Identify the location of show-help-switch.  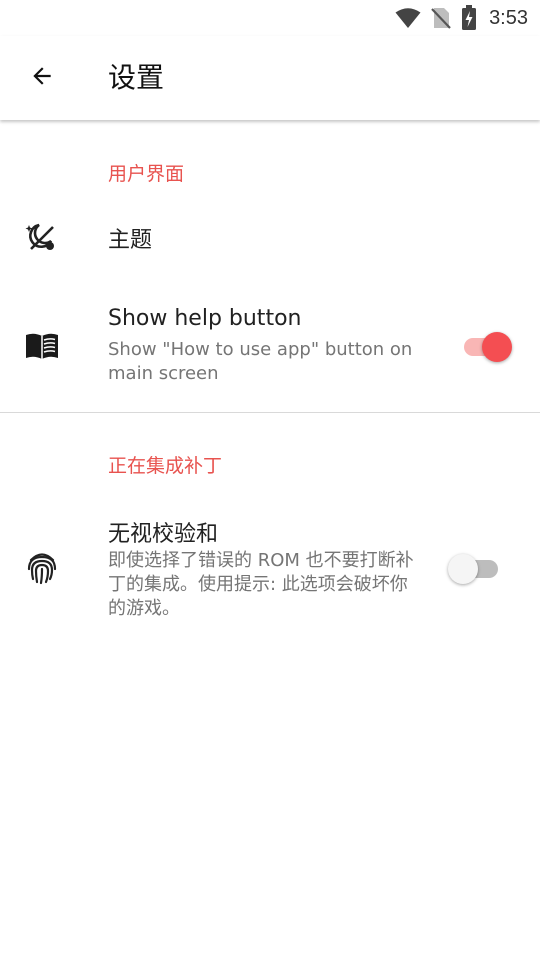
(487, 345).